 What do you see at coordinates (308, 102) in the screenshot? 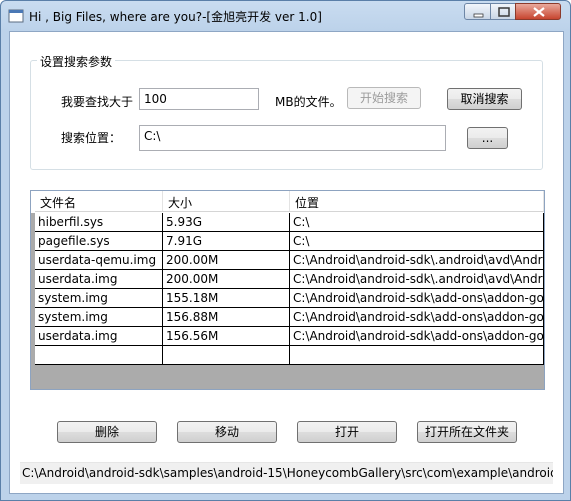
I see `size-unit-label: MB的文件。` at bounding box center [308, 102].